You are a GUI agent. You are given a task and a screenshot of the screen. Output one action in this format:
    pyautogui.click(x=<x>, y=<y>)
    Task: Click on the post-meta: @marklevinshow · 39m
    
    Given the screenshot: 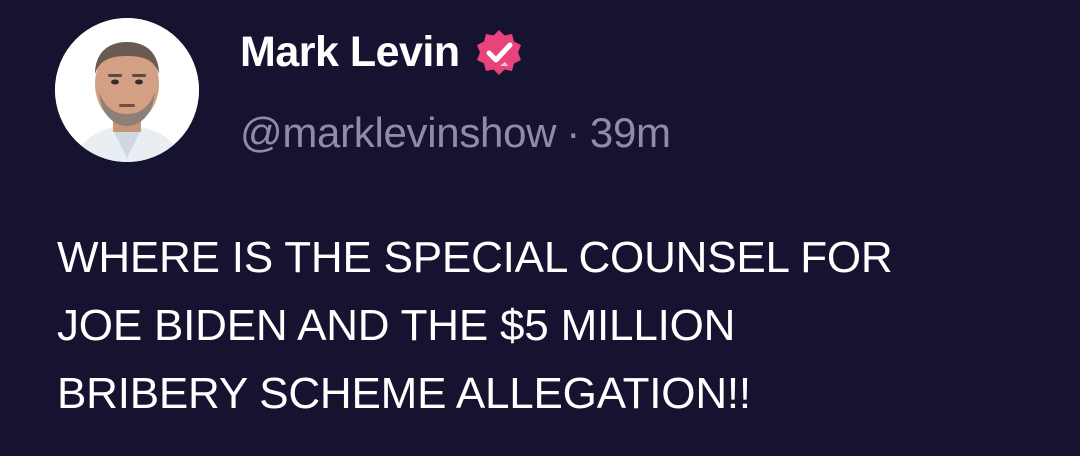 What is the action you would take?
    pyautogui.click(x=455, y=133)
    